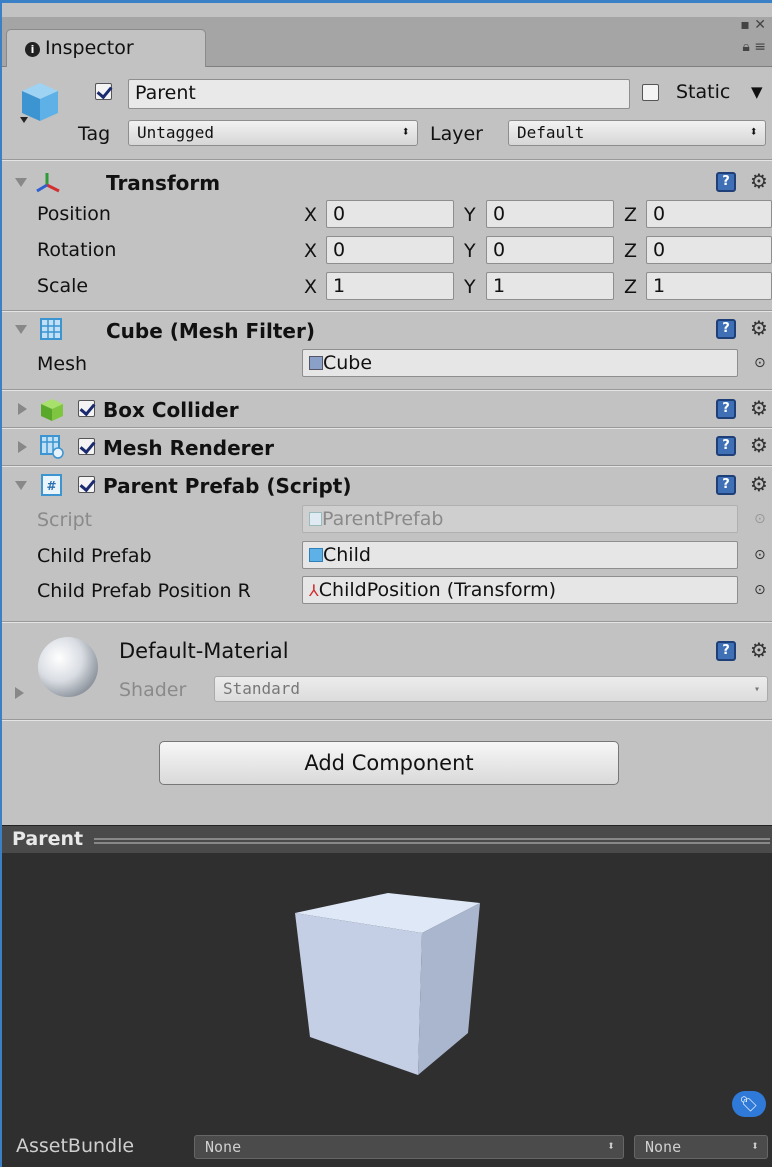 The width and height of the screenshot is (772, 1167). What do you see at coordinates (550, 250) in the screenshot?
I see `rotation-y-field: 0` at bounding box center [550, 250].